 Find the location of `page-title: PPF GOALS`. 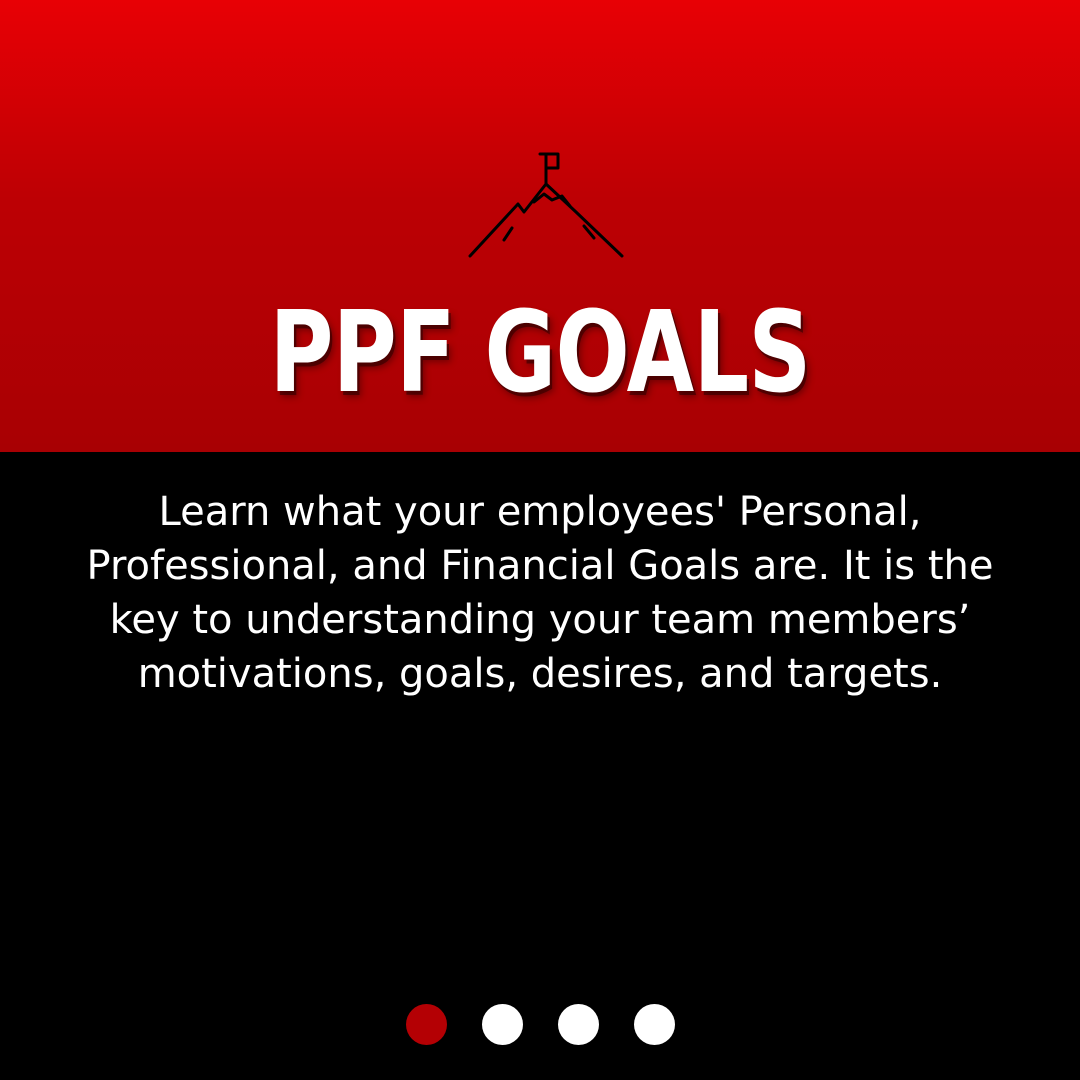

page-title: PPF GOALS is located at coordinates (540, 353).